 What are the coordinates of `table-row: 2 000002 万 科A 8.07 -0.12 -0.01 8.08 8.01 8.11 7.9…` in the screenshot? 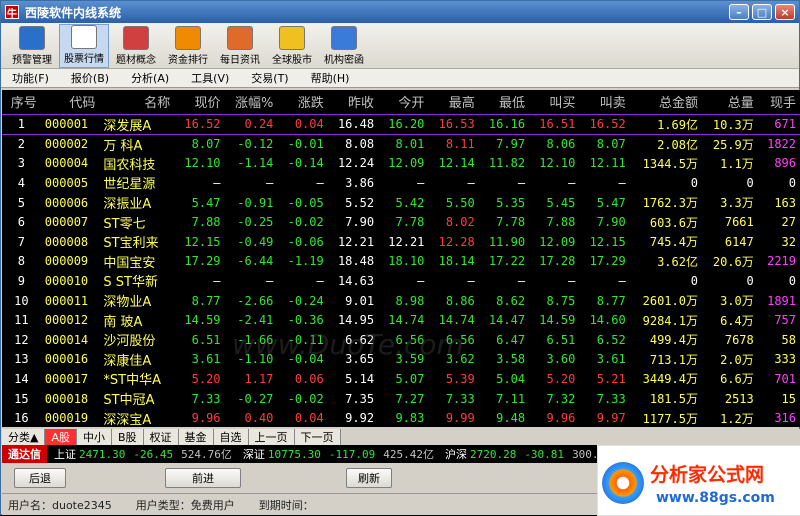 It's located at (401, 144).